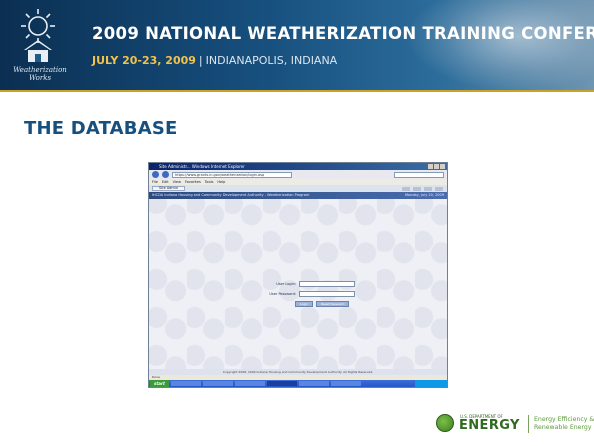  Describe the element at coordinates (38, 35) in the screenshot. I see `sun-house-icon` at that location.